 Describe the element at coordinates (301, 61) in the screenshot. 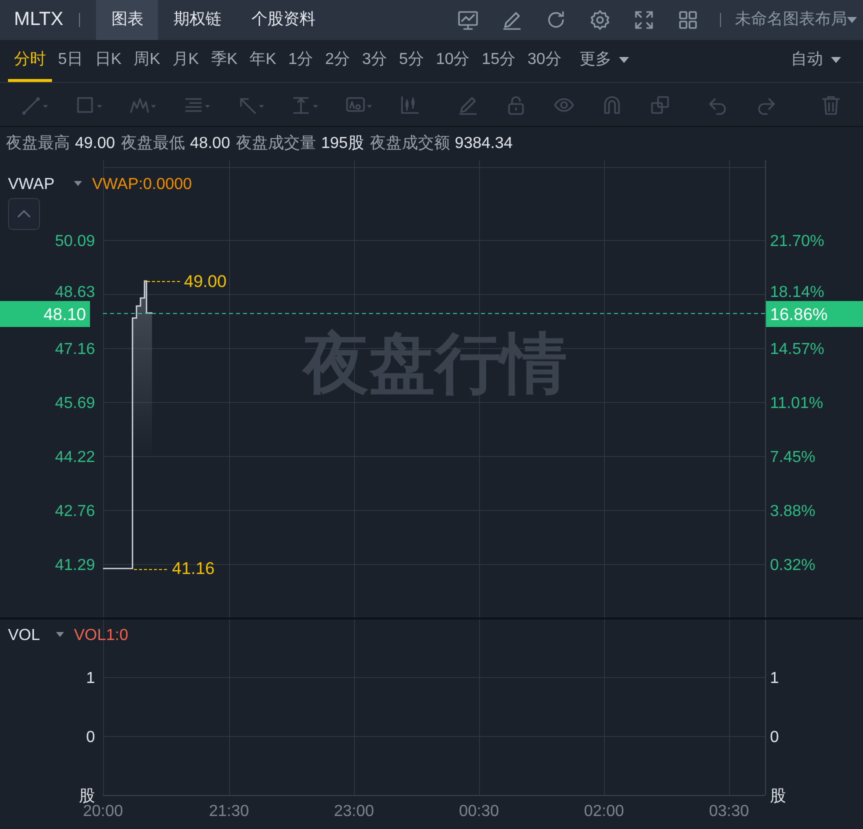

I see `period-tab: 1分` at that location.